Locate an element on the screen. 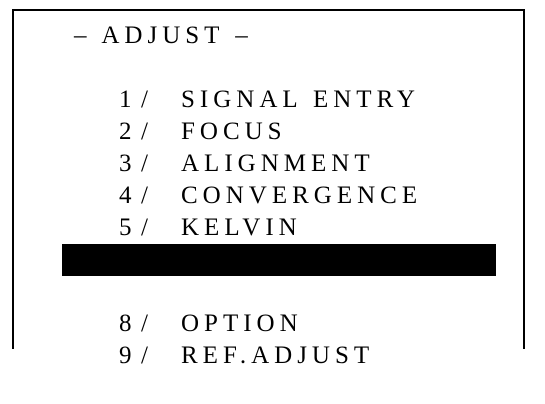 This screenshot has height=404, width=545. menu-item-number: 4 is located at coordinates (125, 195).